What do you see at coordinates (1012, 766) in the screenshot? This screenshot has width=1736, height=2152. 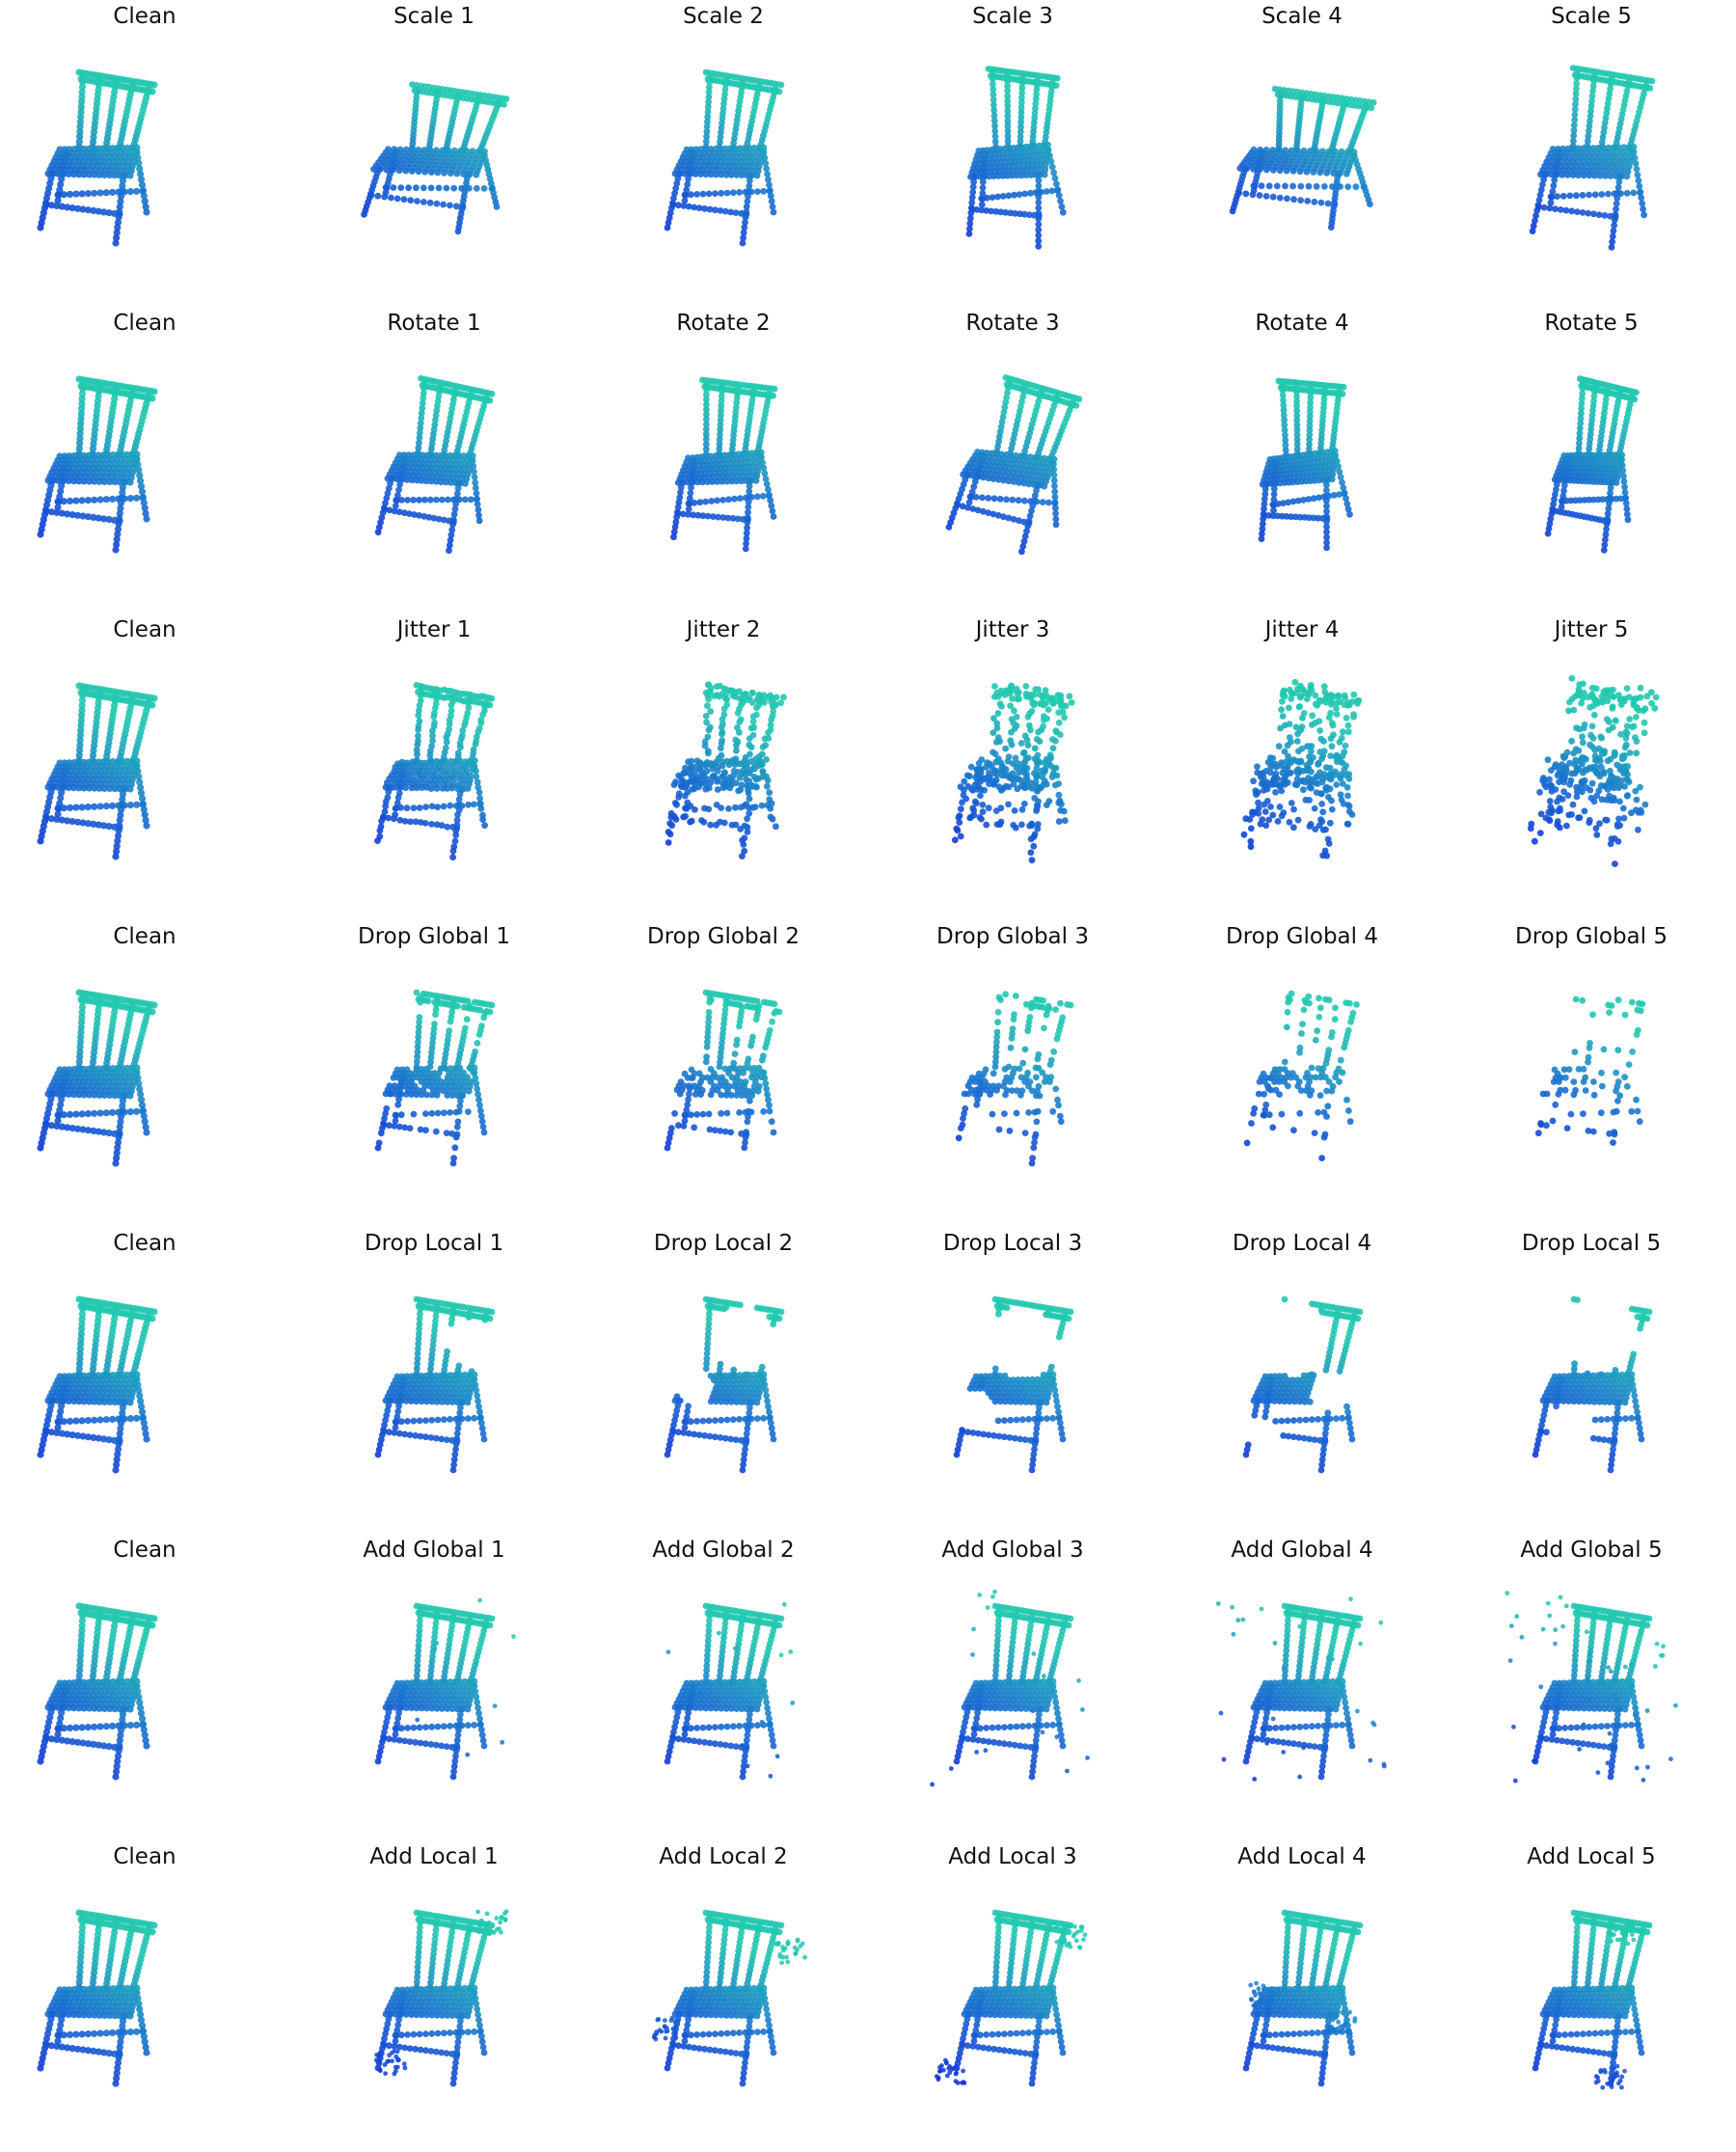 I see `panel-jitter-3: Jitter 3` at bounding box center [1012, 766].